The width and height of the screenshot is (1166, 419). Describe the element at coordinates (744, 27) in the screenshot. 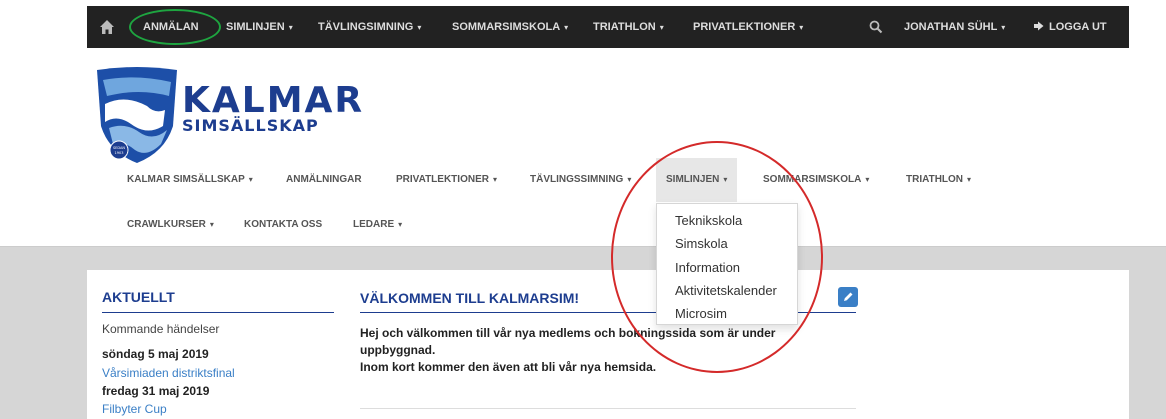

I see `top-nav-label: PRIVATLEKTIONER` at that location.